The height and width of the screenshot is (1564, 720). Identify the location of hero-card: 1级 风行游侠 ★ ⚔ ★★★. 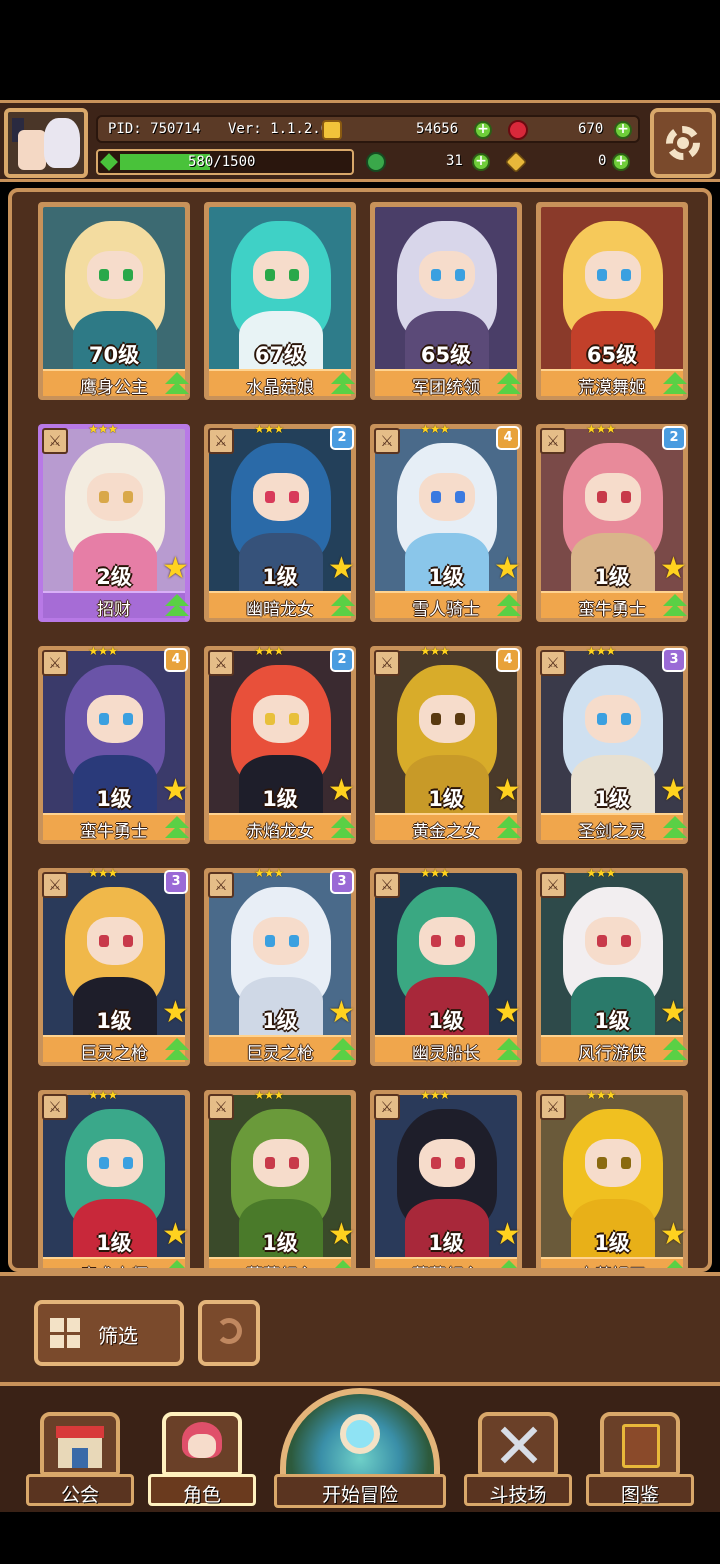
(612, 966).